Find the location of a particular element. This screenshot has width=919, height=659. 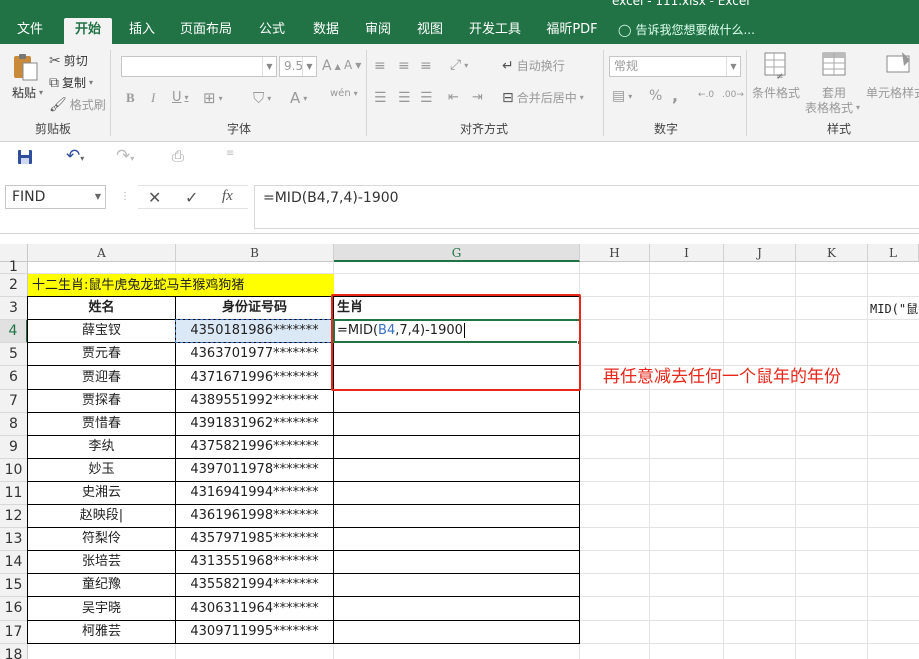

wrap-text-button: ↵ 自动换行 is located at coordinates (533, 65).